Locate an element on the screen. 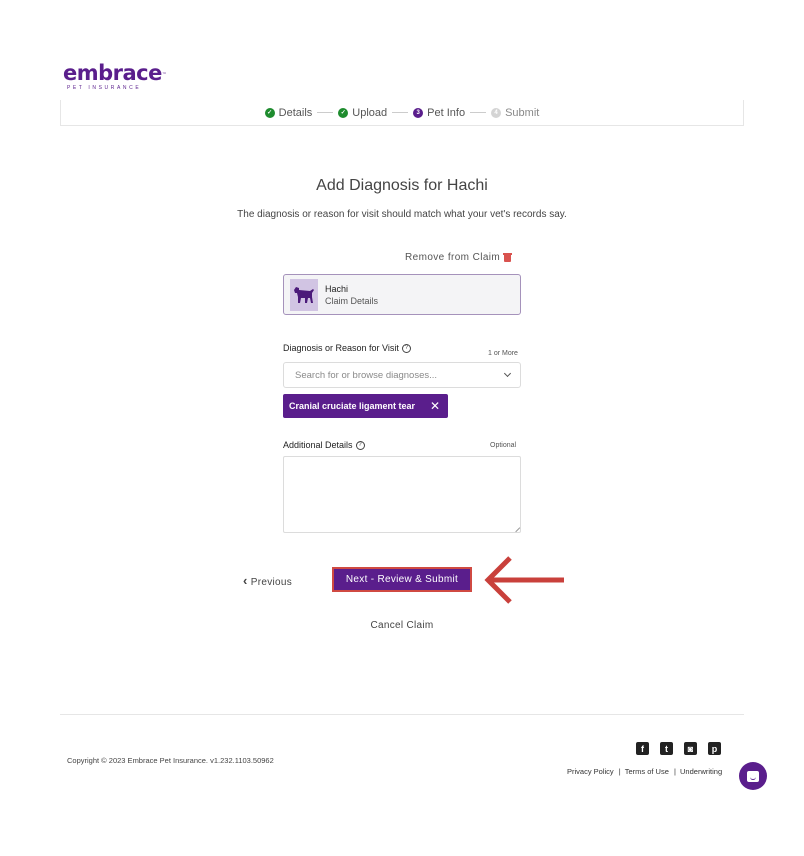  dog-icon is located at coordinates (304, 294).